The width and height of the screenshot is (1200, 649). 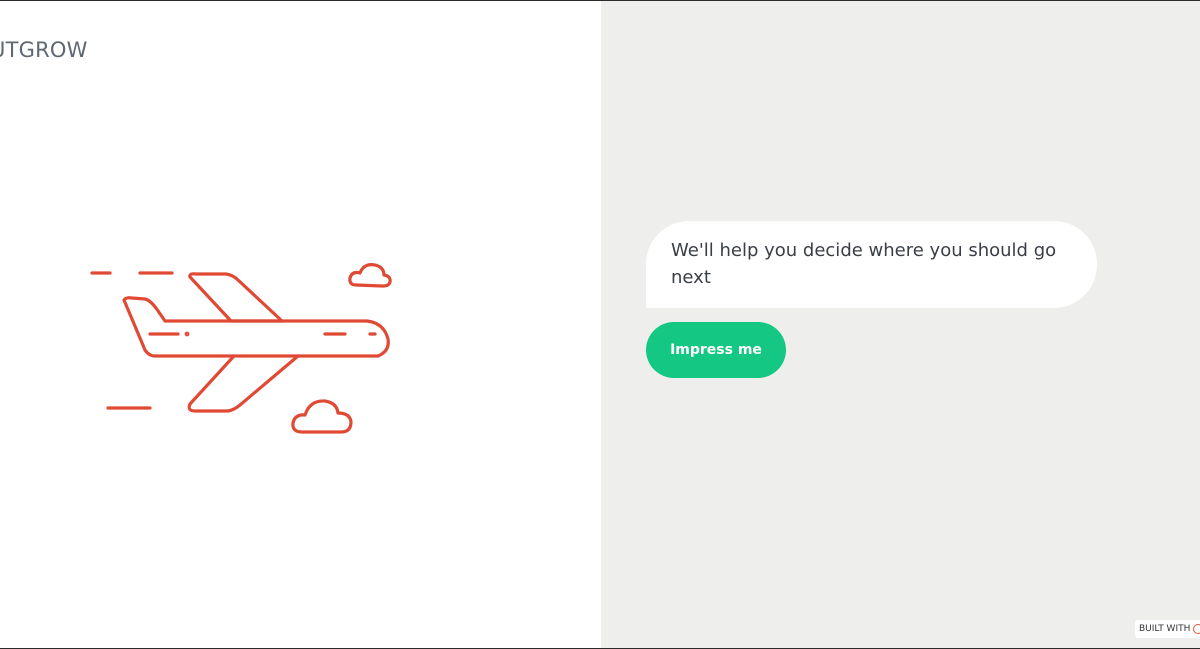 What do you see at coordinates (1165, 629) in the screenshot?
I see `built-with-label: BUILT WITH` at bounding box center [1165, 629].